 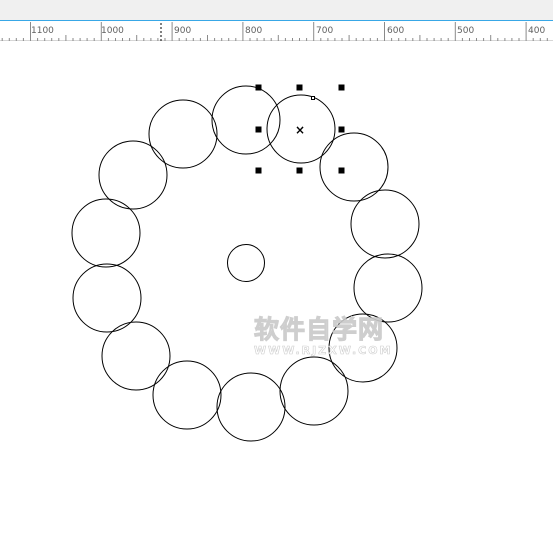 I want to click on horizontal-ruler: 1100 1000 900 800 700 600 500 400, so click(x=276, y=31).